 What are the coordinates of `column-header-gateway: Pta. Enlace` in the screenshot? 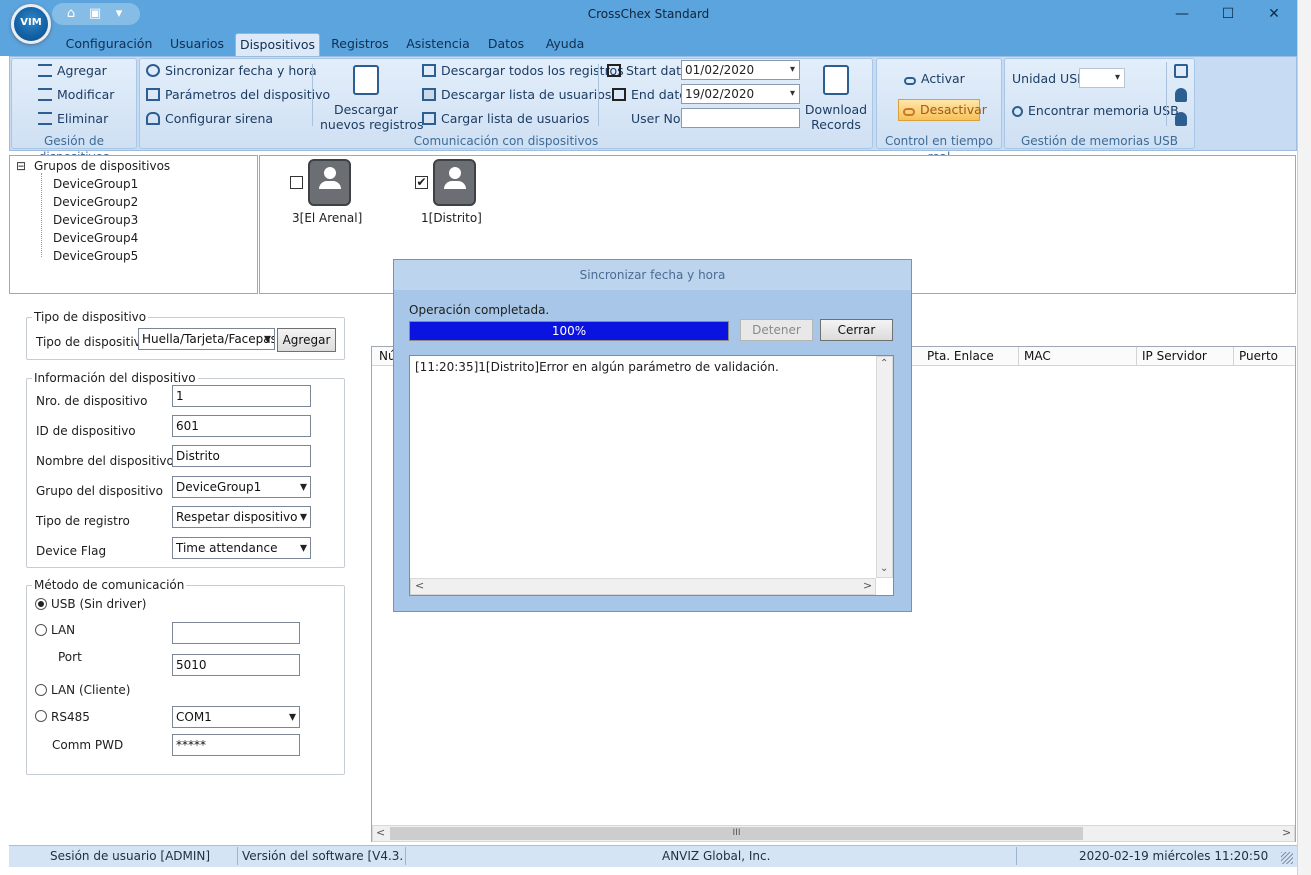 It's located at (970, 356).